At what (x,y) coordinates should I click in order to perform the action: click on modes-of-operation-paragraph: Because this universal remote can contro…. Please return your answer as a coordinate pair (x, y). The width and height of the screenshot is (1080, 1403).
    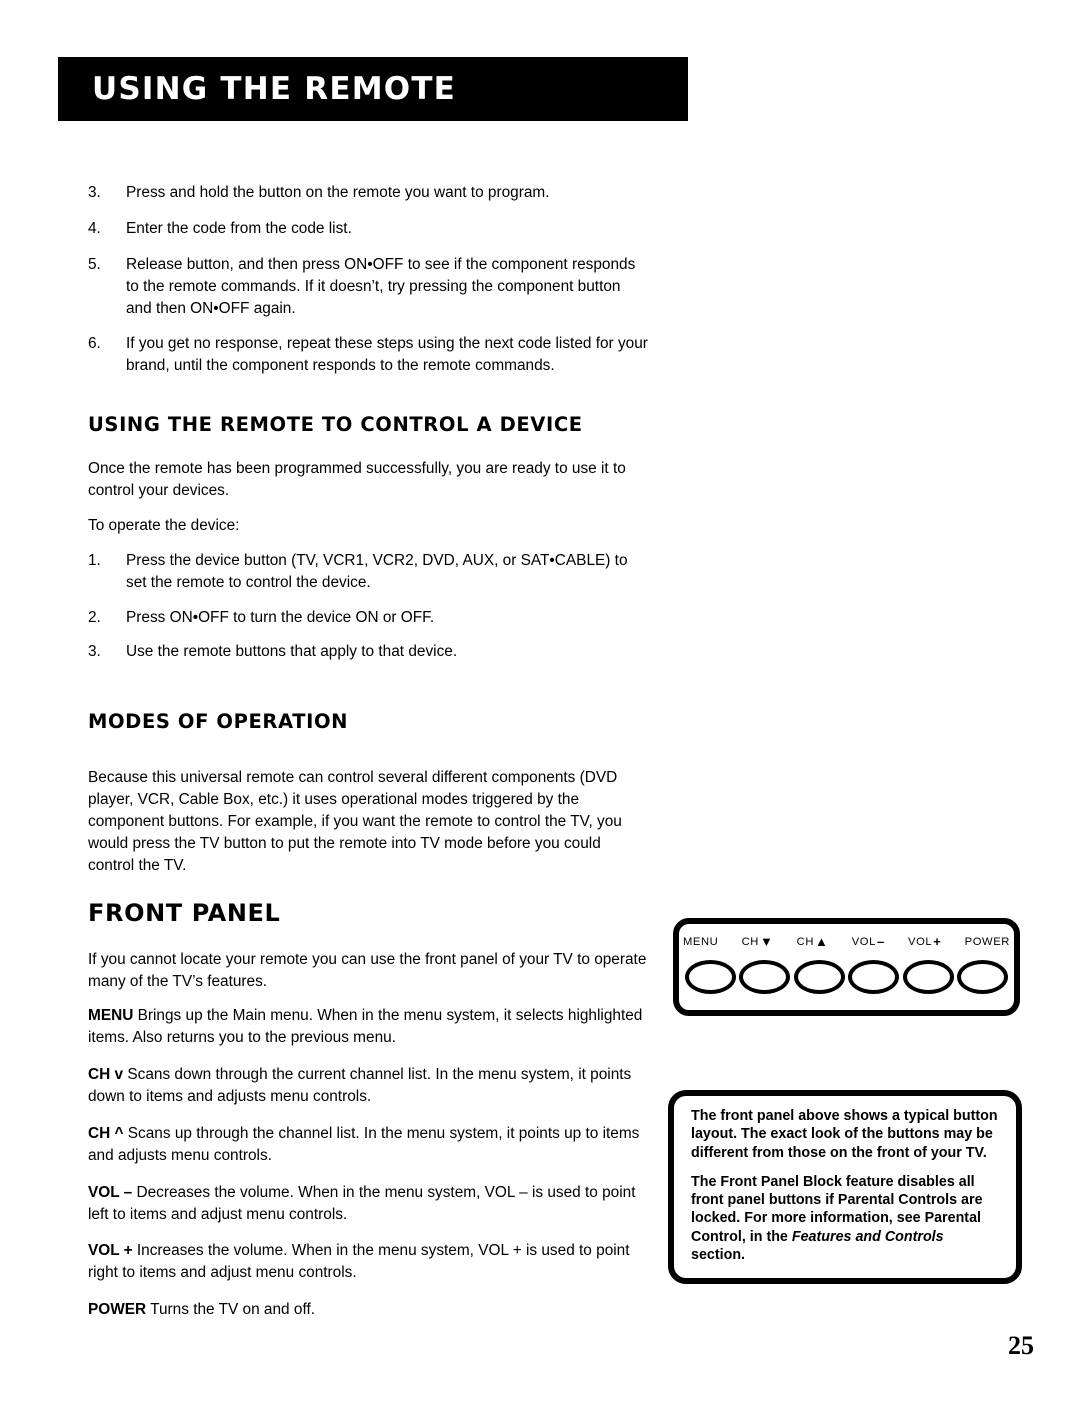
    Looking at the image, I should click on (355, 821).